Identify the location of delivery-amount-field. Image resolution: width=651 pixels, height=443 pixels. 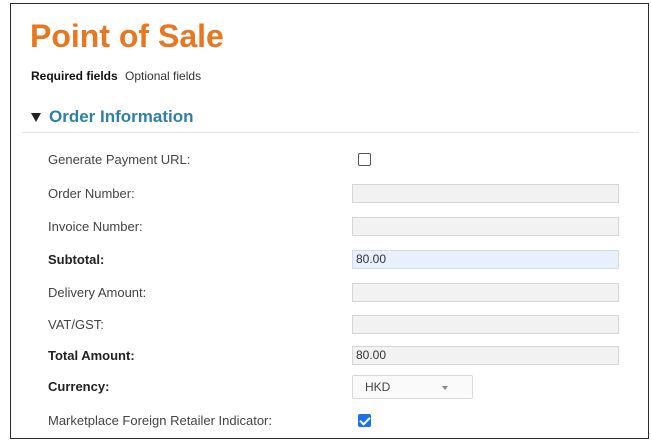
(485, 292).